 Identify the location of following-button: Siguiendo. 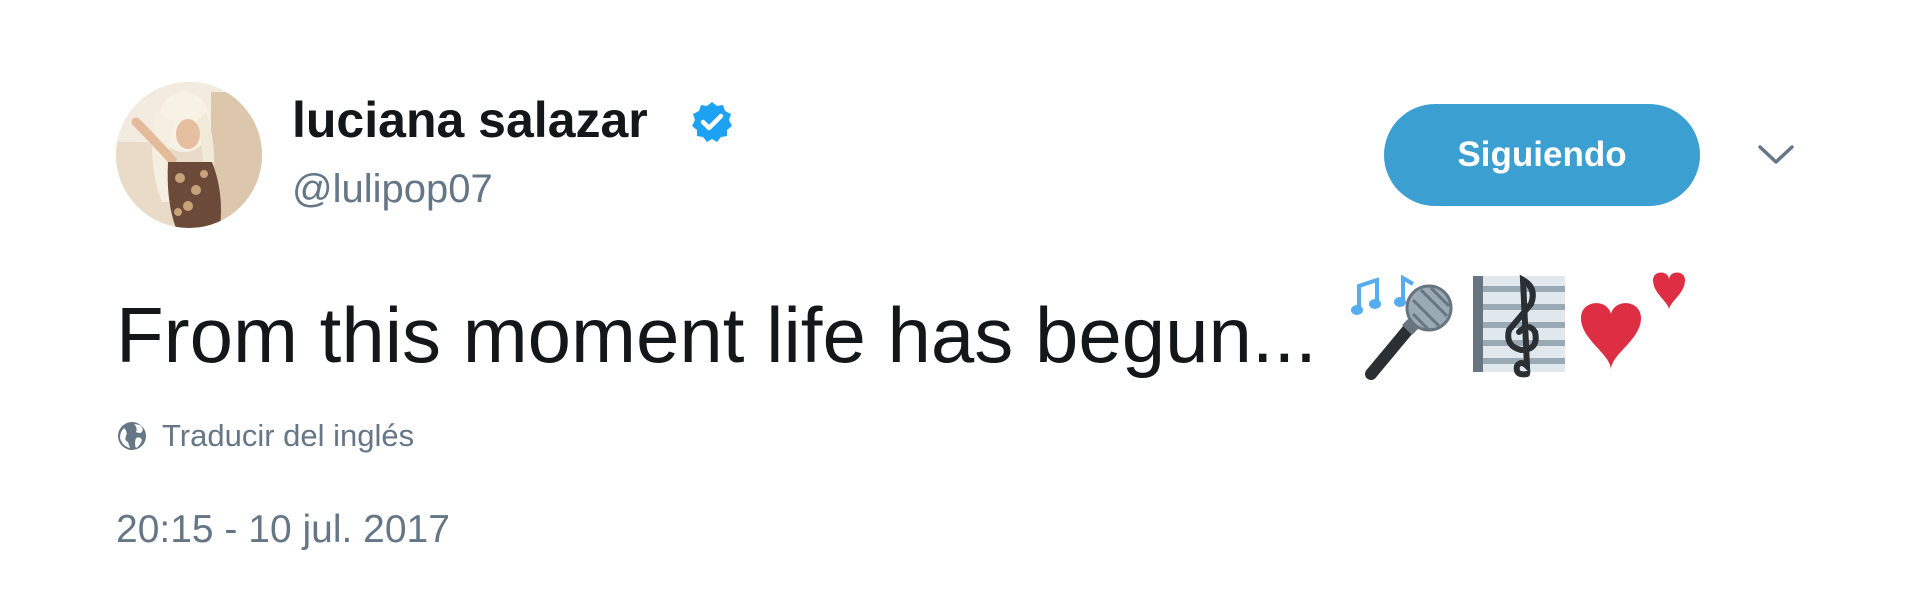
(1542, 155).